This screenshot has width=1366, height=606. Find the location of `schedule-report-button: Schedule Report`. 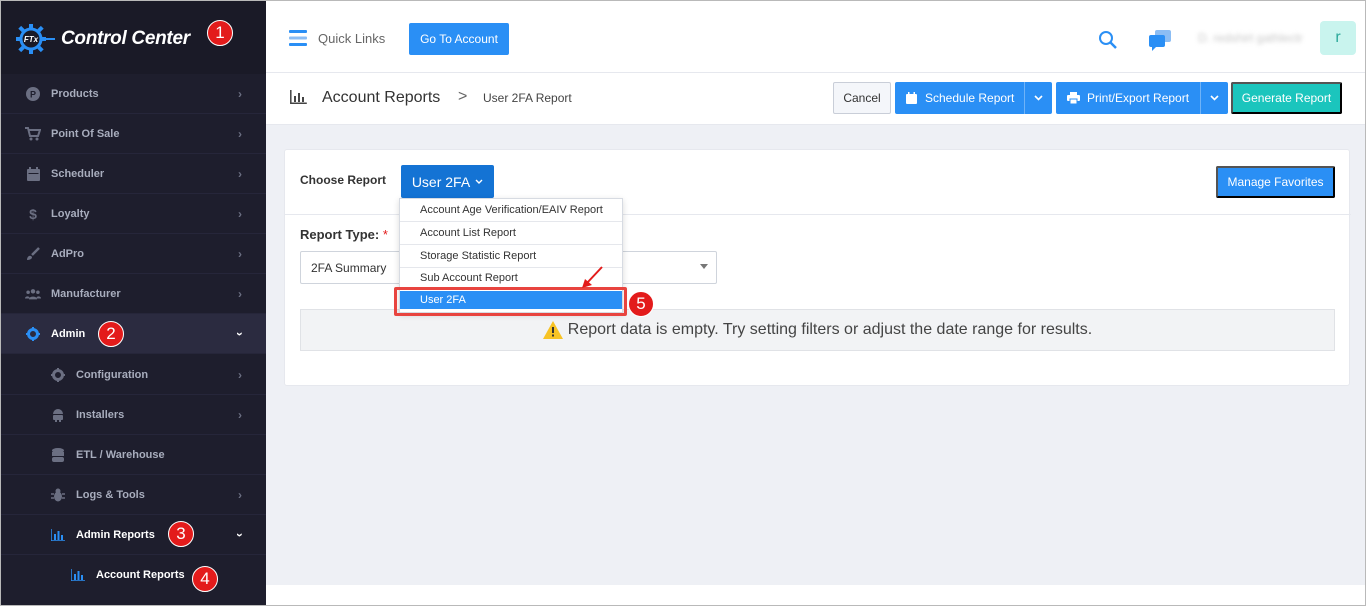

schedule-report-button: Schedule Report is located at coordinates (973, 98).